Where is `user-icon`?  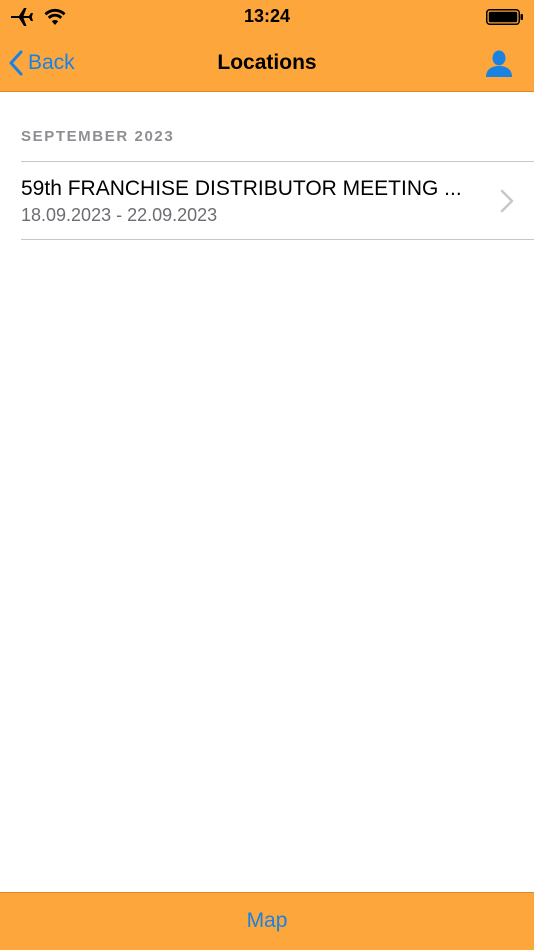 user-icon is located at coordinates (499, 64).